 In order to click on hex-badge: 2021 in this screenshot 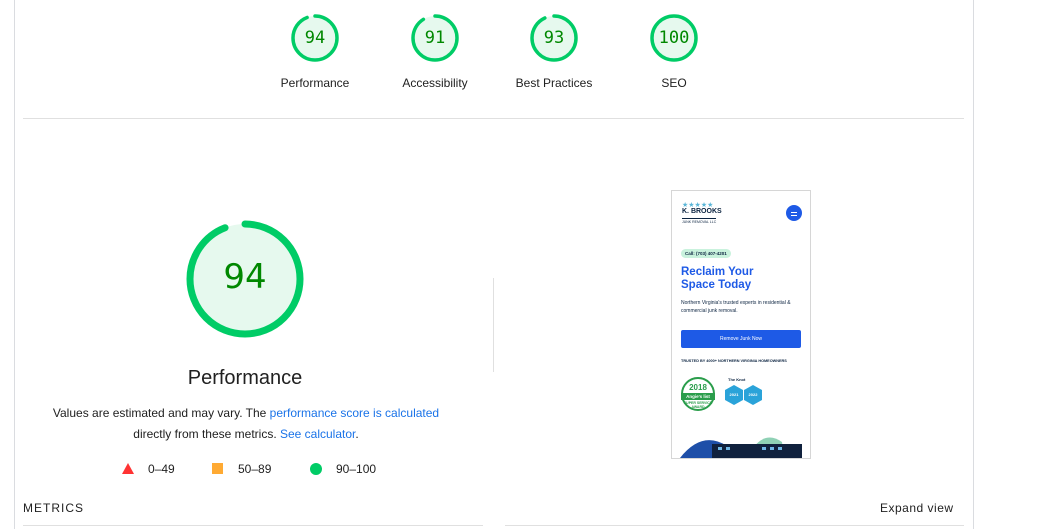, I will do `click(734, 395)`.